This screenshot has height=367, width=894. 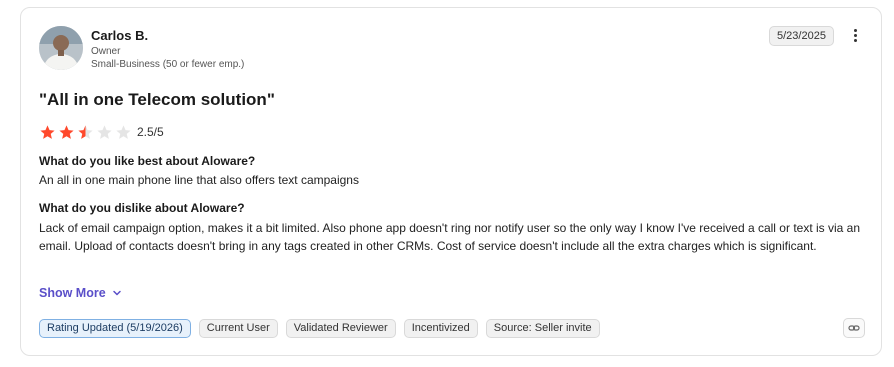 I want to click on show-more-button: Show More, so click(x=80, y=293).